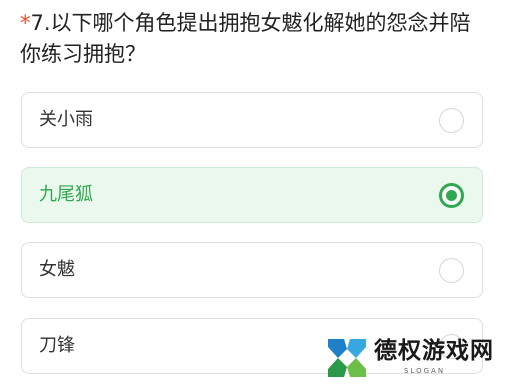  I want to click on required-mark: *, so click(25, 23).